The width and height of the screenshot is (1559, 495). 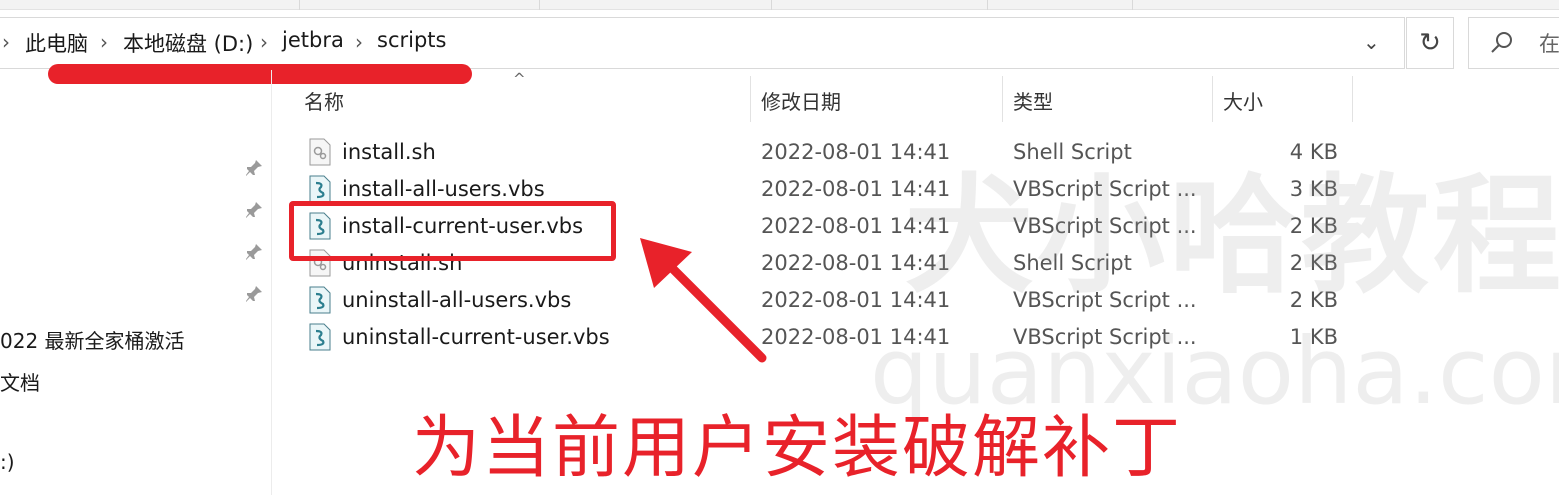 What do you see at coordinates (1243, 100) in the screenshot?
I see `column-header-size: 大小` at bounding box center [1243, 100].